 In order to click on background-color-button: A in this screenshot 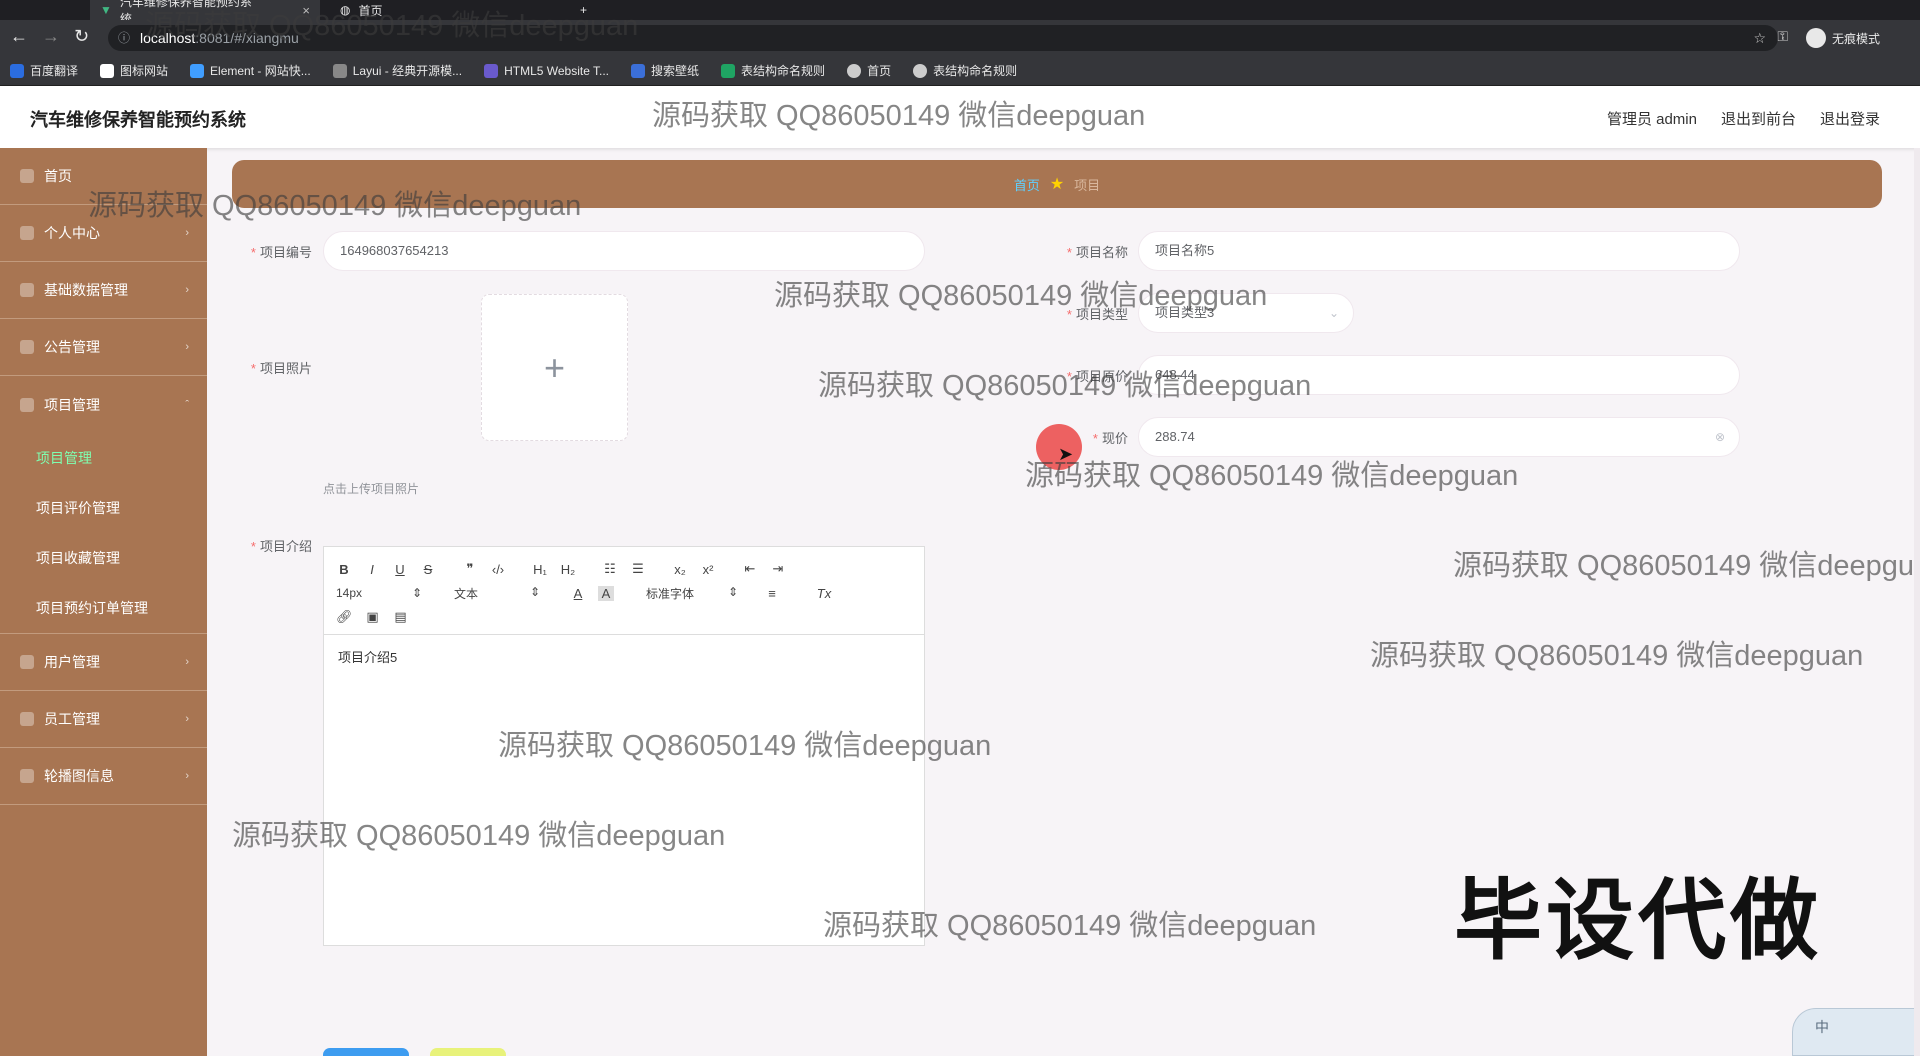, I will do `click(606, 593)`.